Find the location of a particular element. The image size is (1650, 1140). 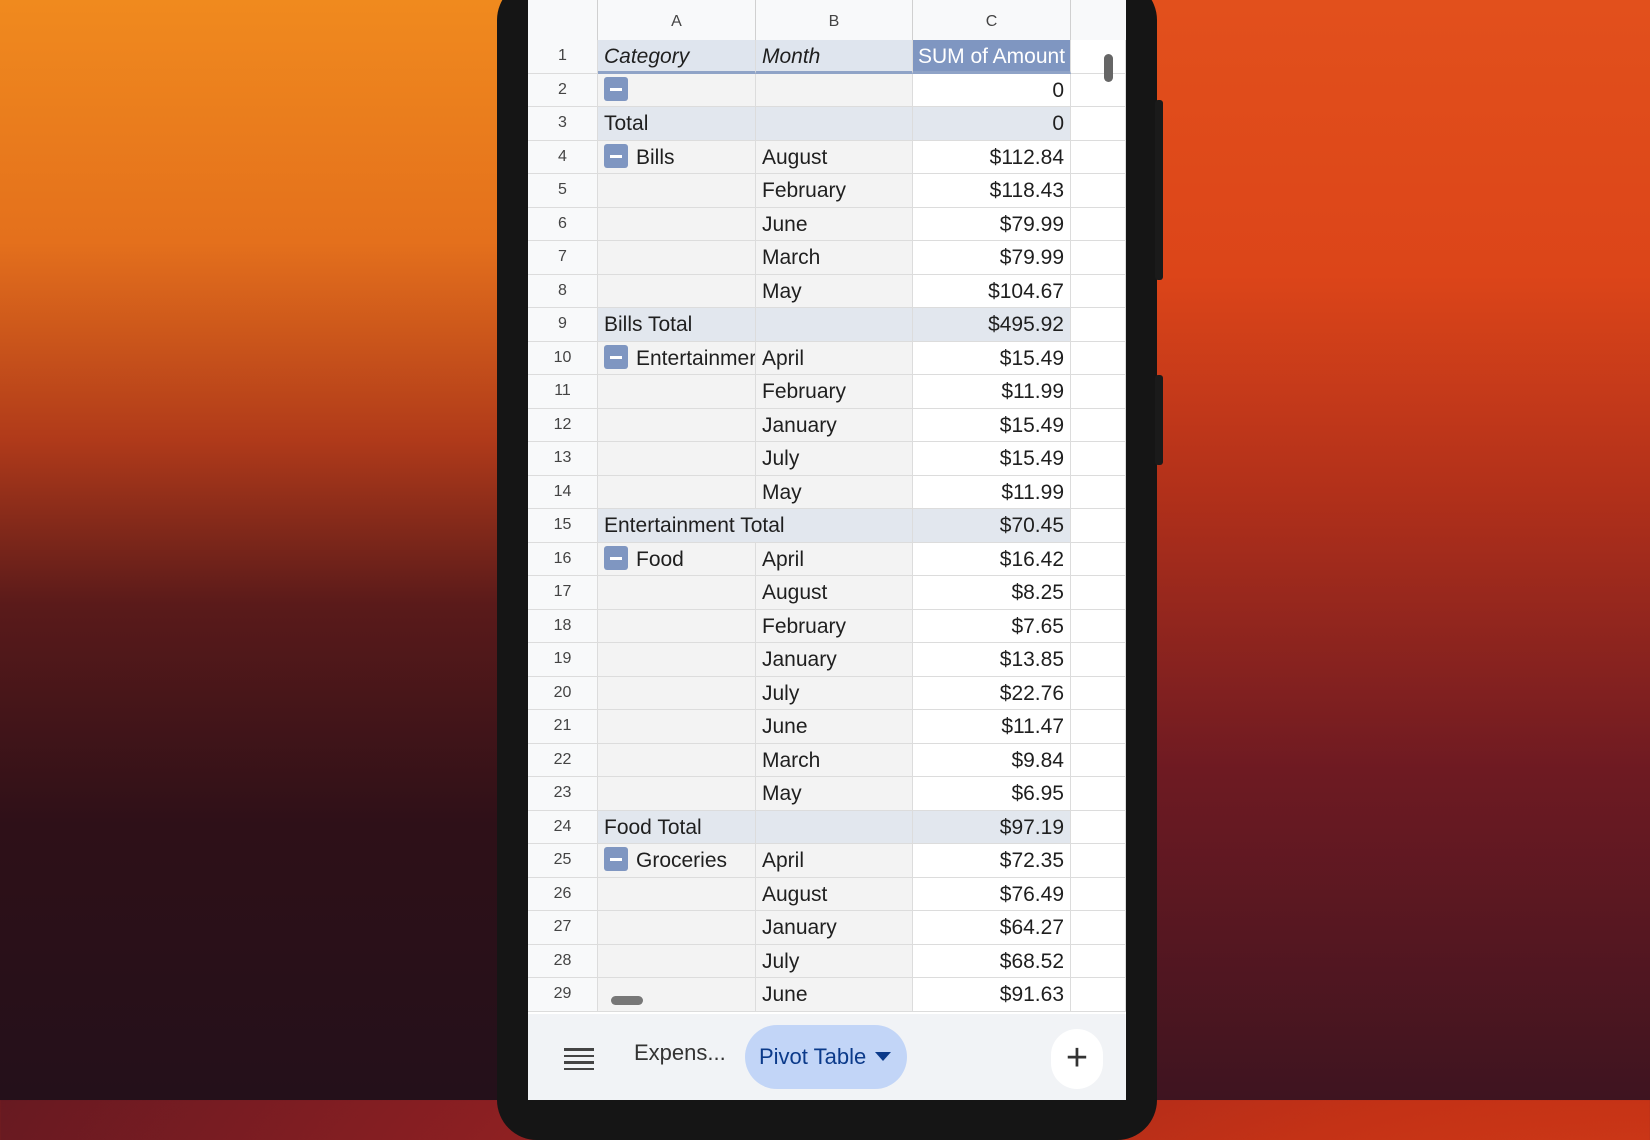

row-number: 7 is located at coordinates (563, 258).